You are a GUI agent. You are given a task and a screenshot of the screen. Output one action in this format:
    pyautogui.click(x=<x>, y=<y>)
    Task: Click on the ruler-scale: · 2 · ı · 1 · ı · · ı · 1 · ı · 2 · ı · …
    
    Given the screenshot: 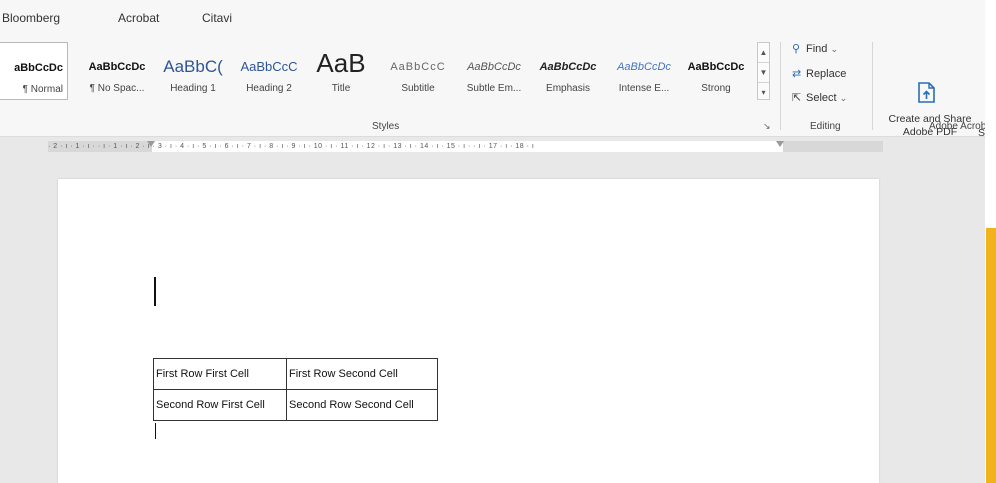 What is the action you would take?
    pyautogui.click(x=291, y=146)
    